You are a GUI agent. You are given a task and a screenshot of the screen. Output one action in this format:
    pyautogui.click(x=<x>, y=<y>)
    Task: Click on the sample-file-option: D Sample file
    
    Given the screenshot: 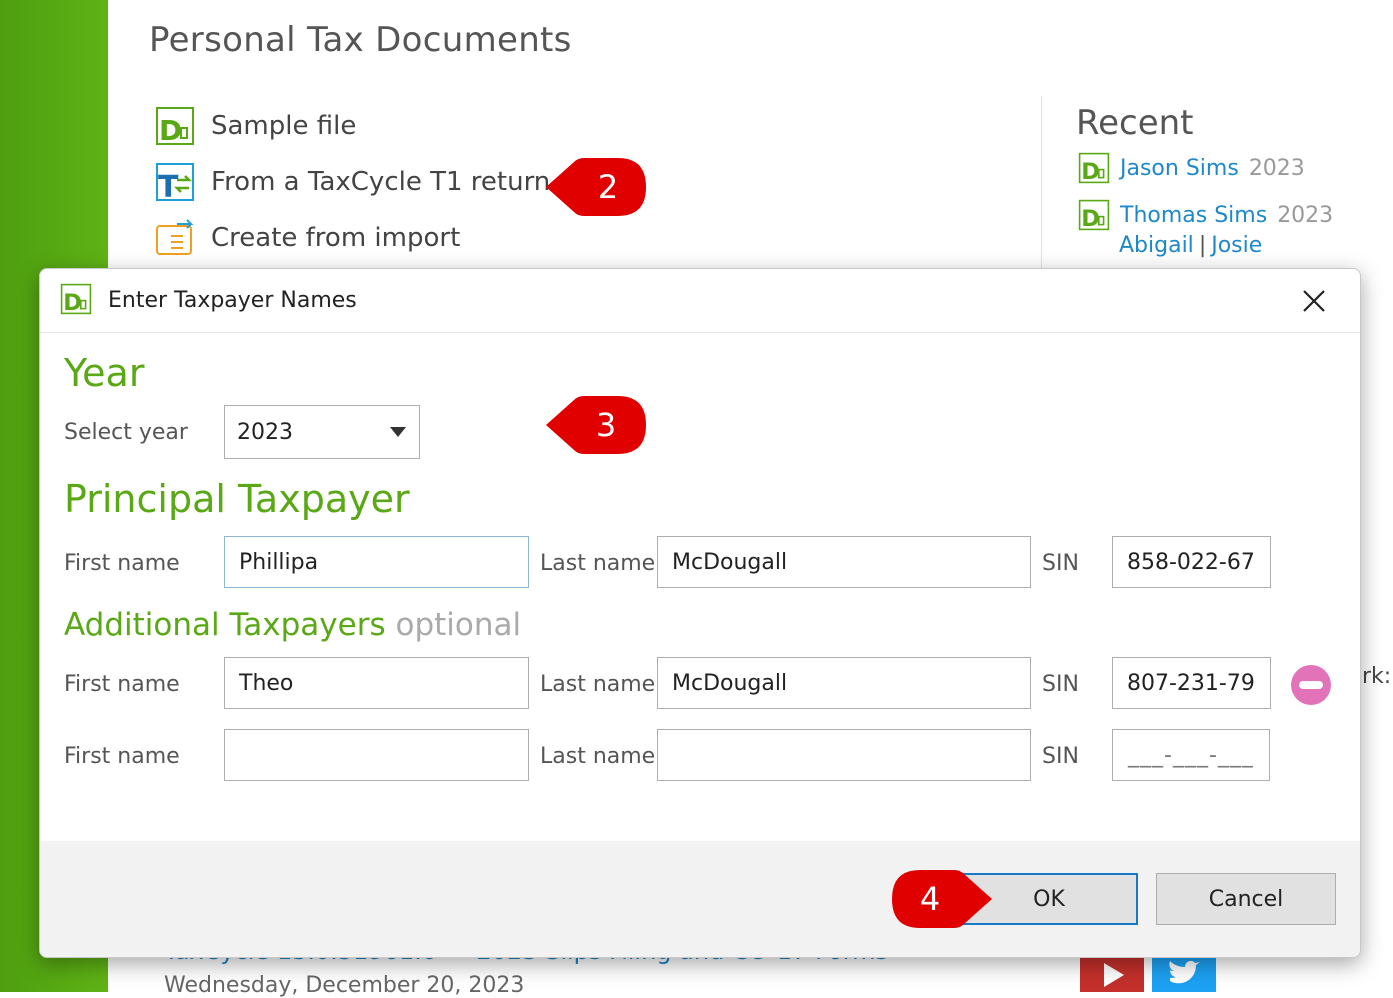 What is the action you would take?
    pyautogui.click(x=255, y=126)
    